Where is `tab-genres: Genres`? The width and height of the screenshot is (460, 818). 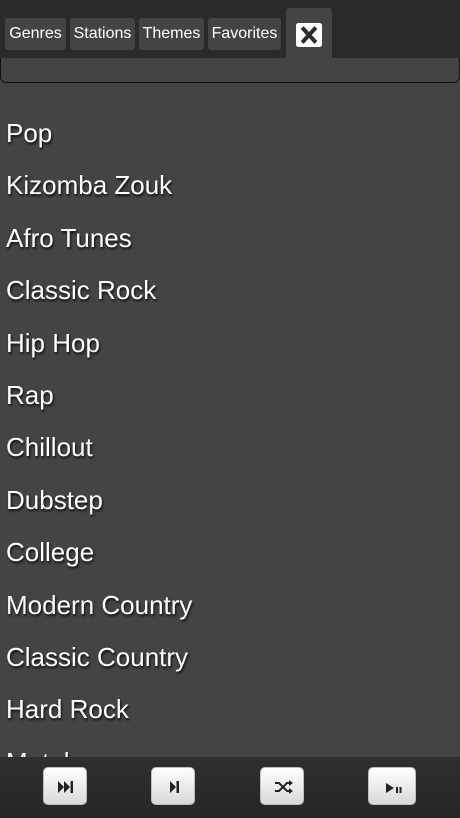
tab-genres: Genres is located at coordinates (35, 34).